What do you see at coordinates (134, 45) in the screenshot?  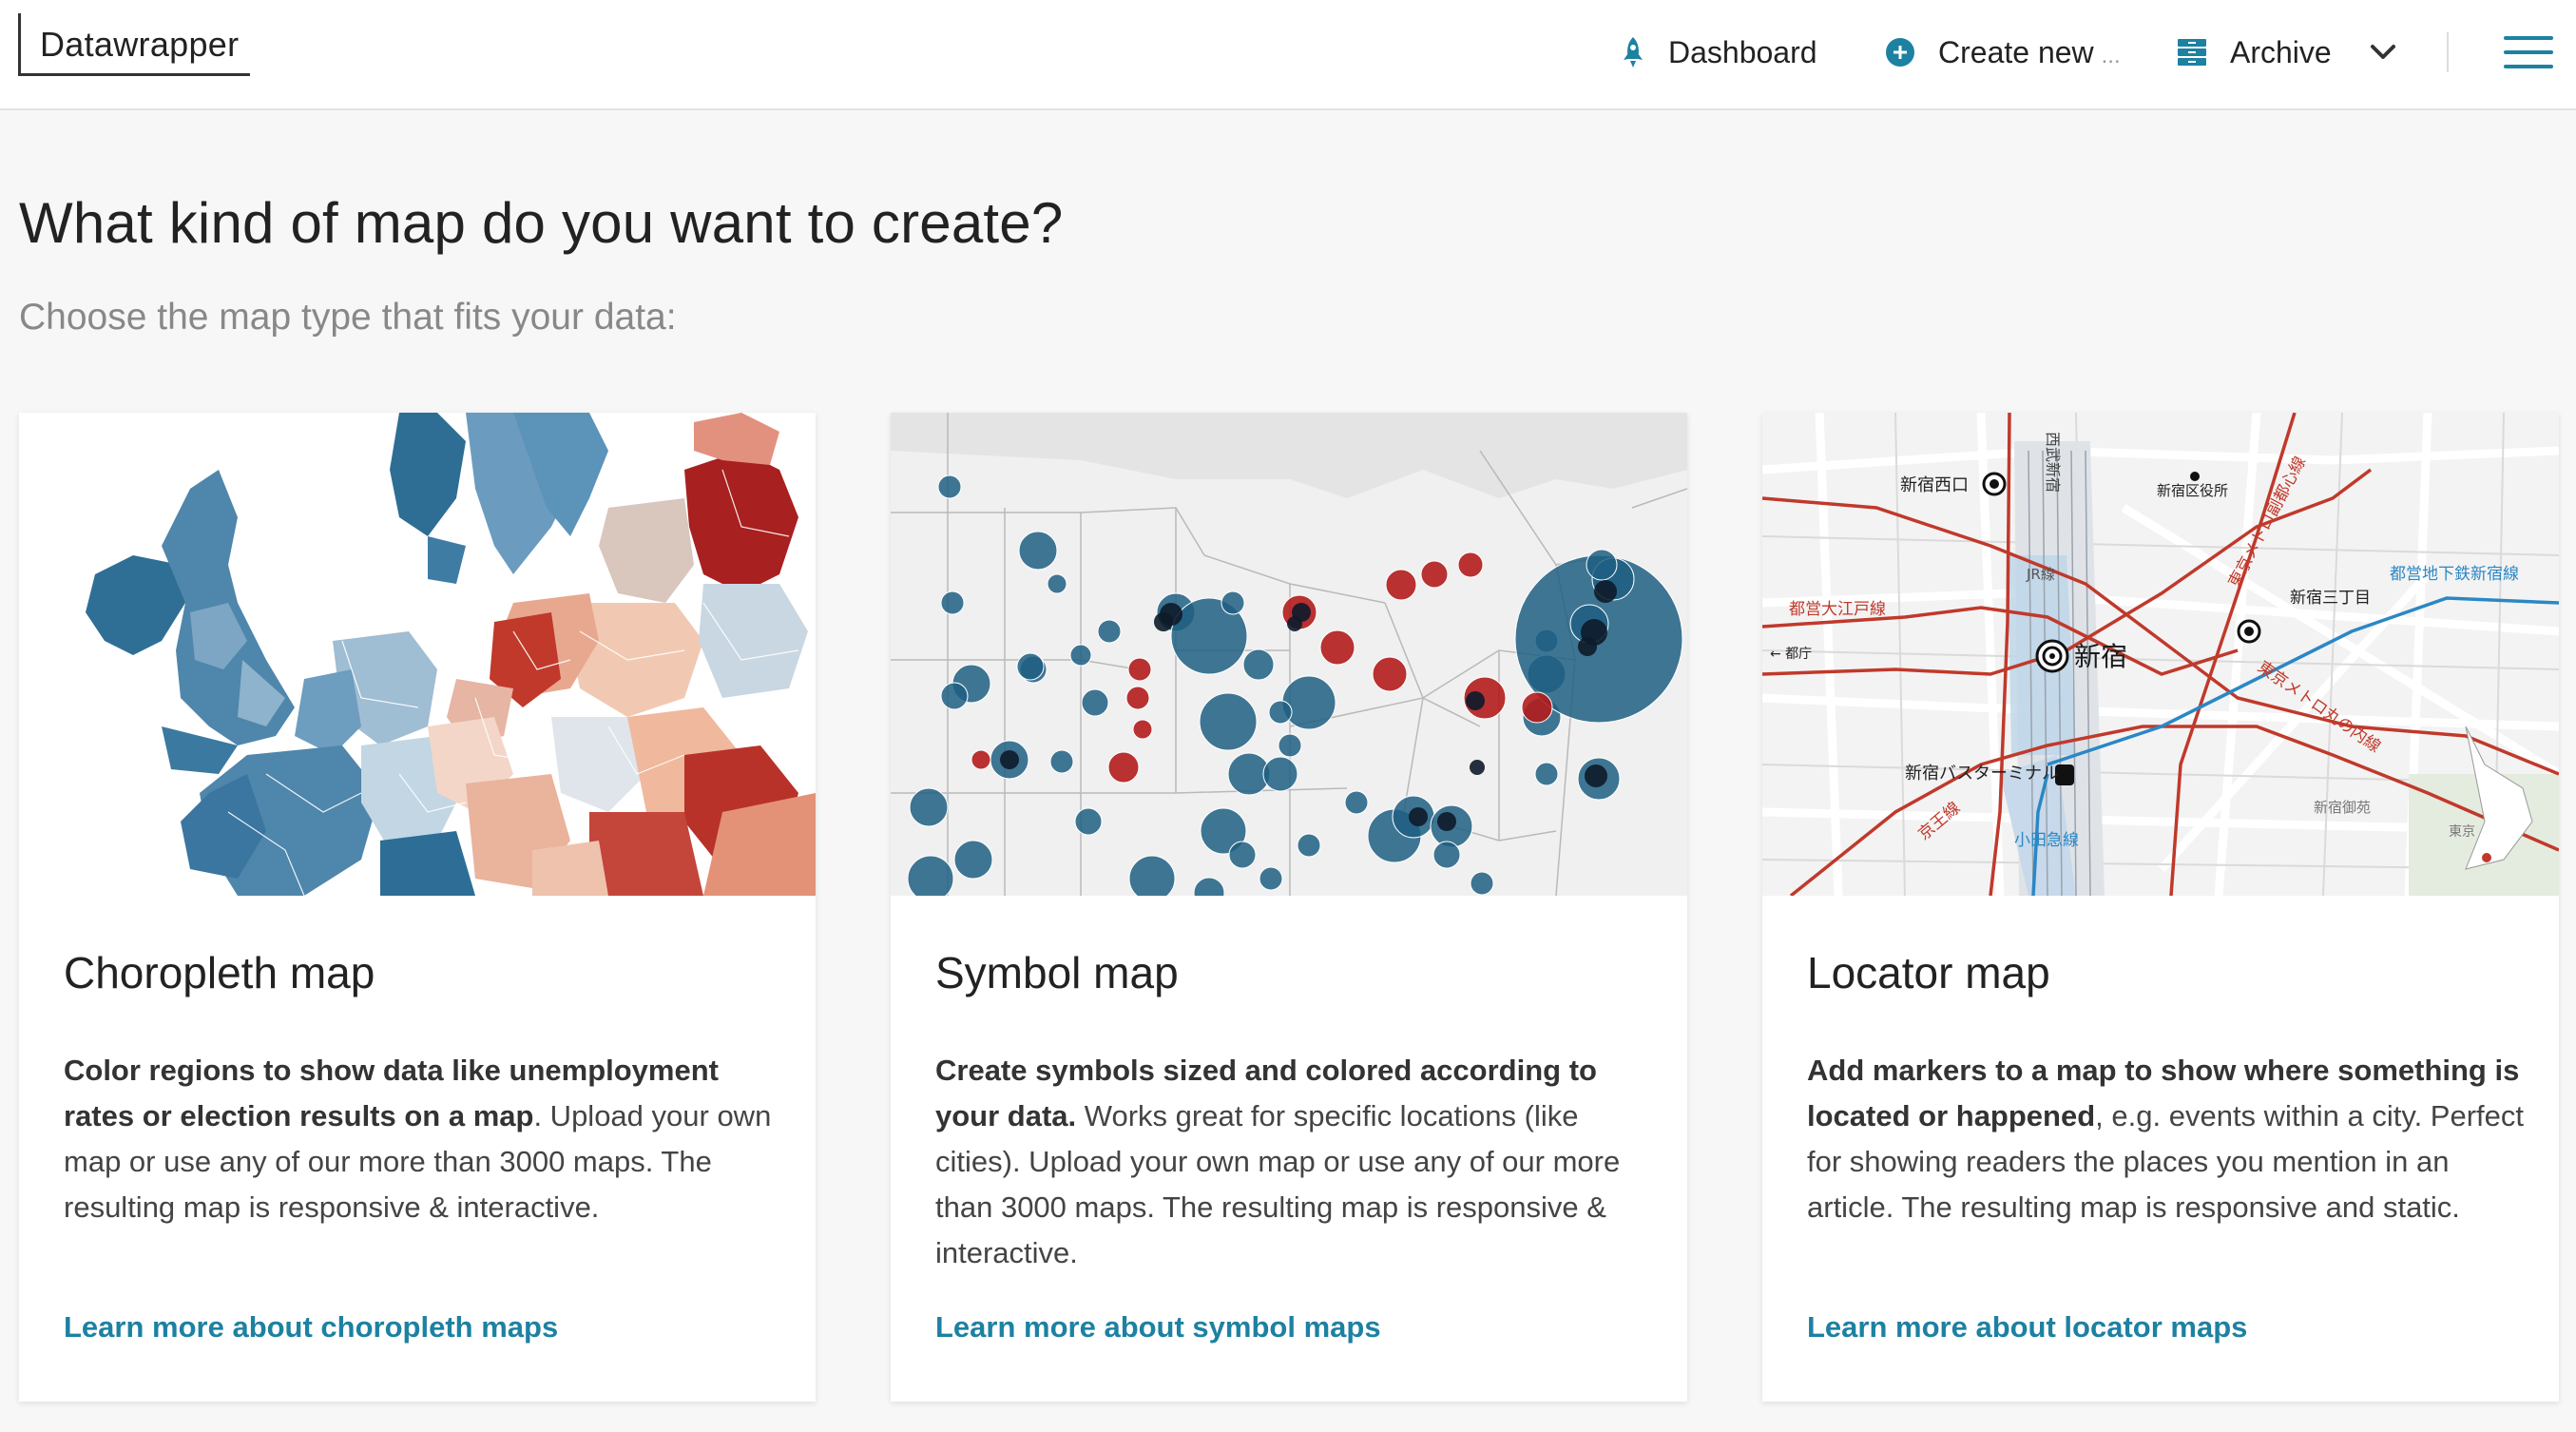 I see `datawrapper-logo: Datawrapper` at bounding box center [134, 45].